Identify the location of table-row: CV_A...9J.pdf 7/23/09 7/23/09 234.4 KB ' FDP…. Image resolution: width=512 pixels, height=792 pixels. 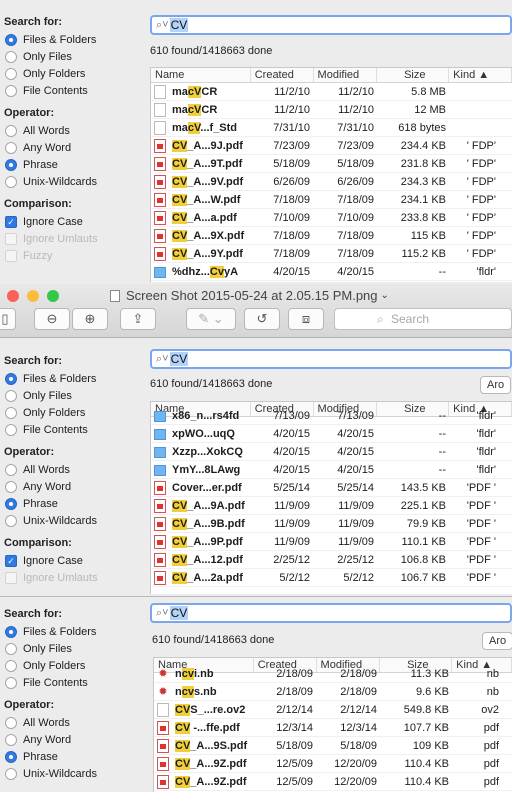
(331, 146).